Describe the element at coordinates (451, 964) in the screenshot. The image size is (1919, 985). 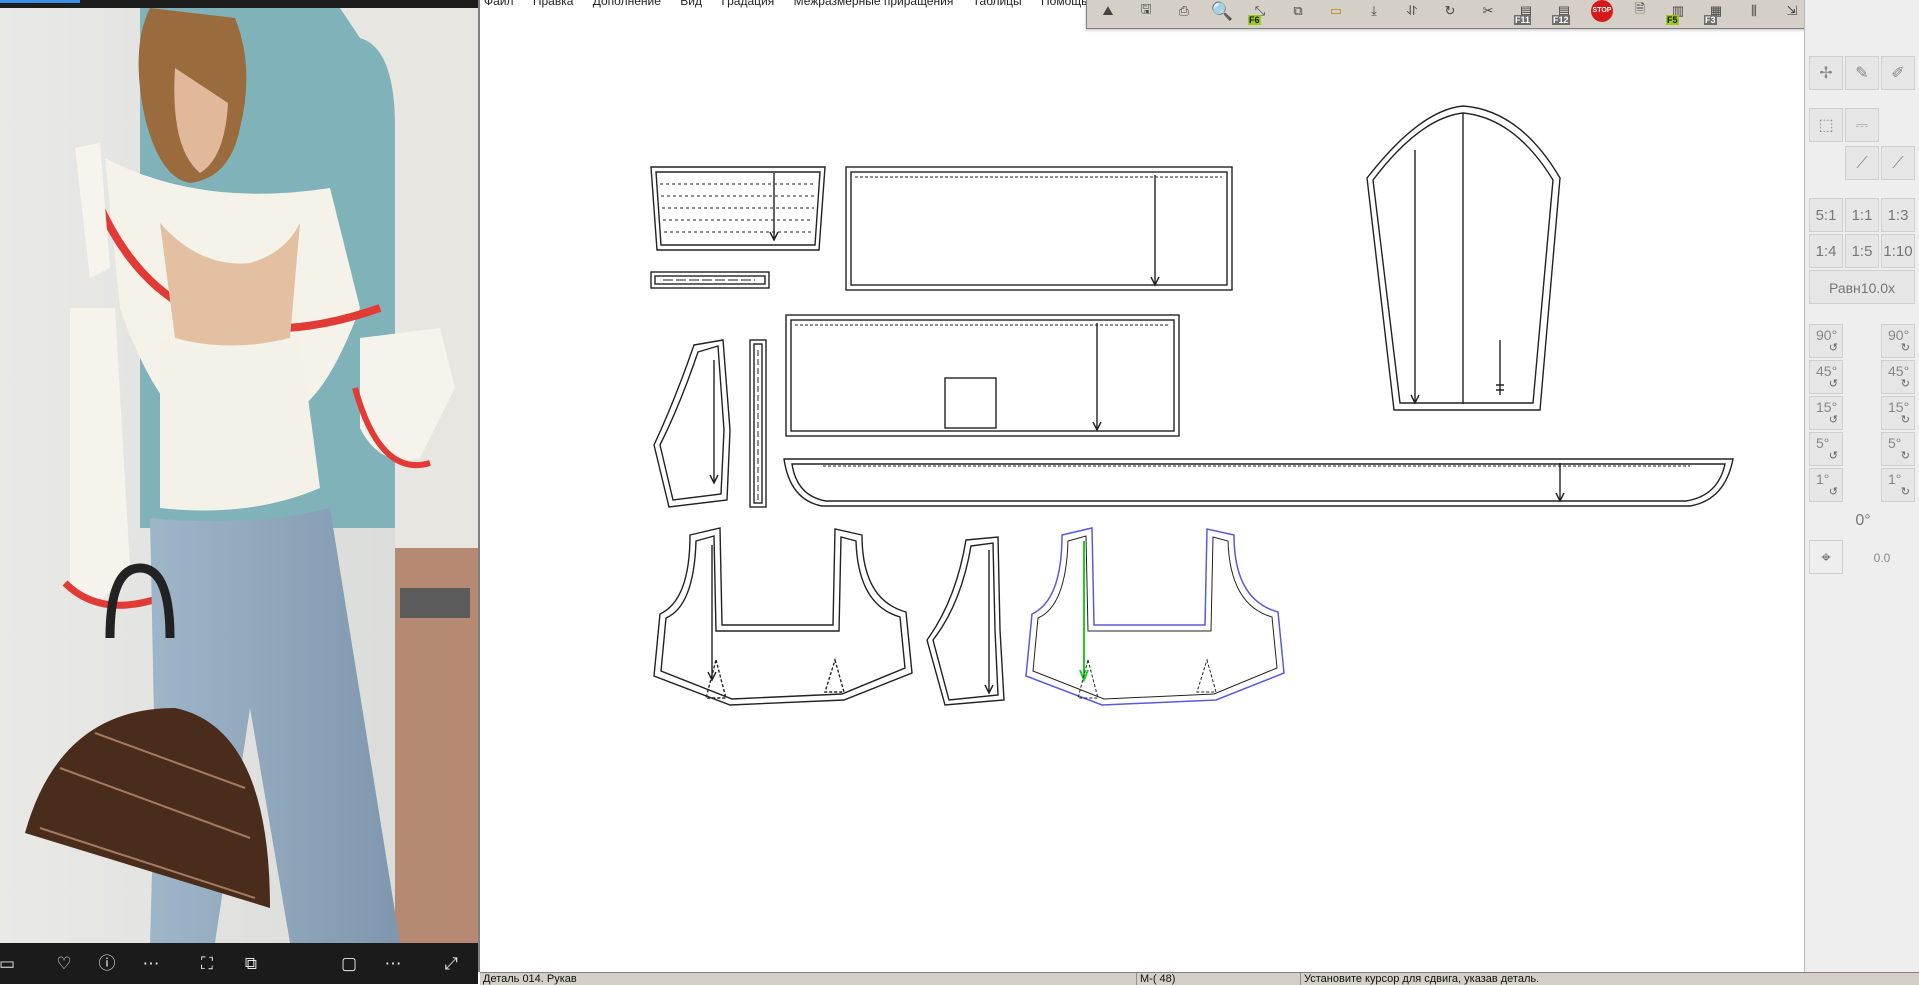
I see `fullscreen-icon: ⤢` at that location.